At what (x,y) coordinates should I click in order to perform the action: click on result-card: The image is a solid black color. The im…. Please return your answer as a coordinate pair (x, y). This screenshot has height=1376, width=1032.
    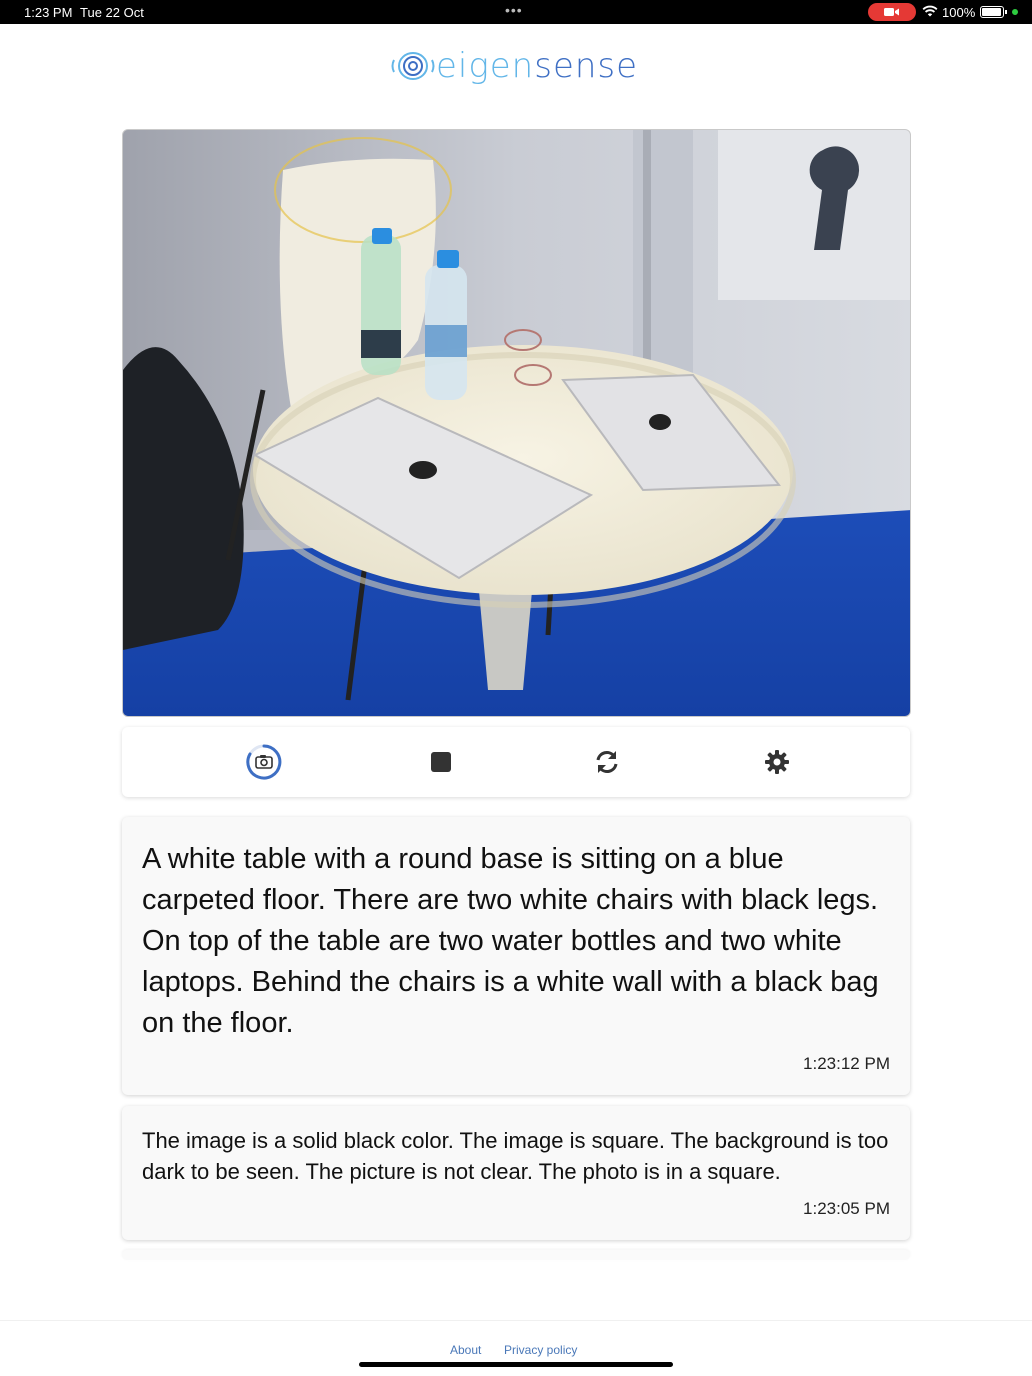
    Looking at the image, I should click on (516, 1173).